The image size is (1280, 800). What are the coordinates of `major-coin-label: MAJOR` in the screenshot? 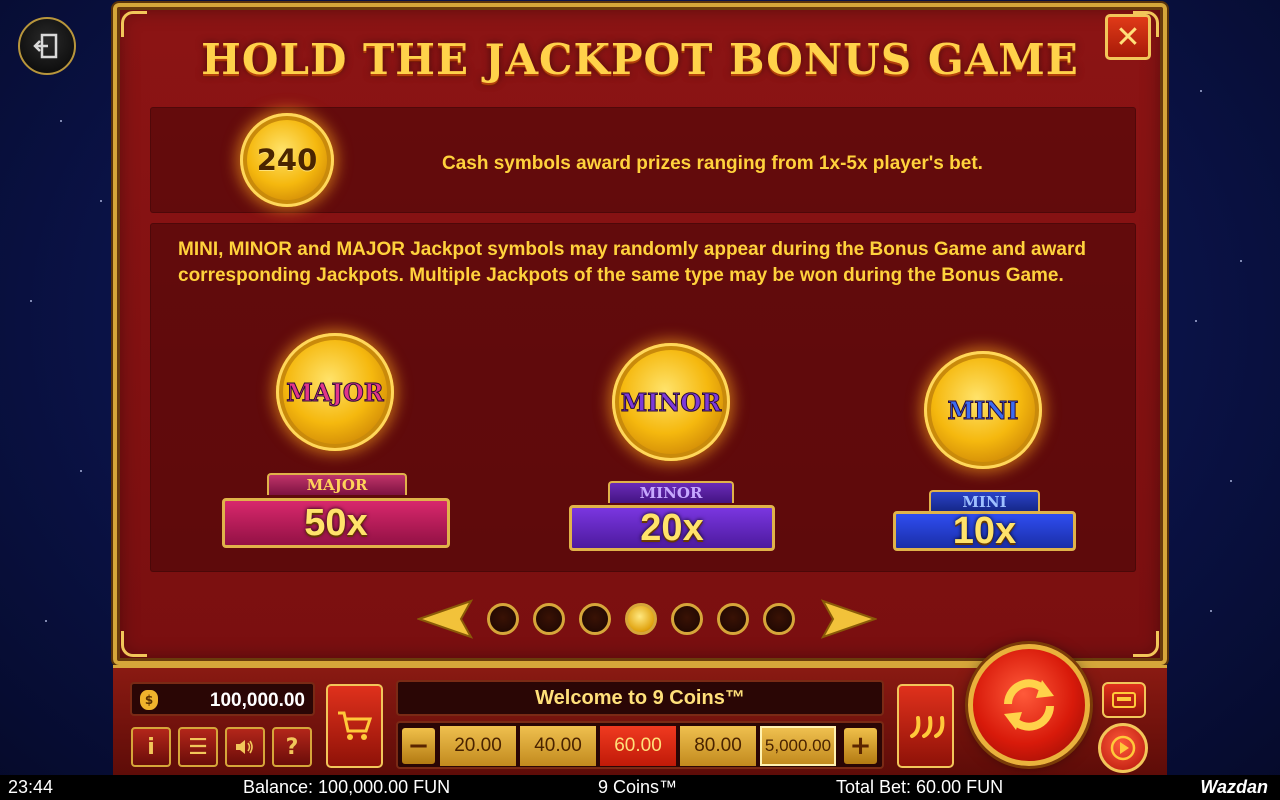 It's located at (335, 392).